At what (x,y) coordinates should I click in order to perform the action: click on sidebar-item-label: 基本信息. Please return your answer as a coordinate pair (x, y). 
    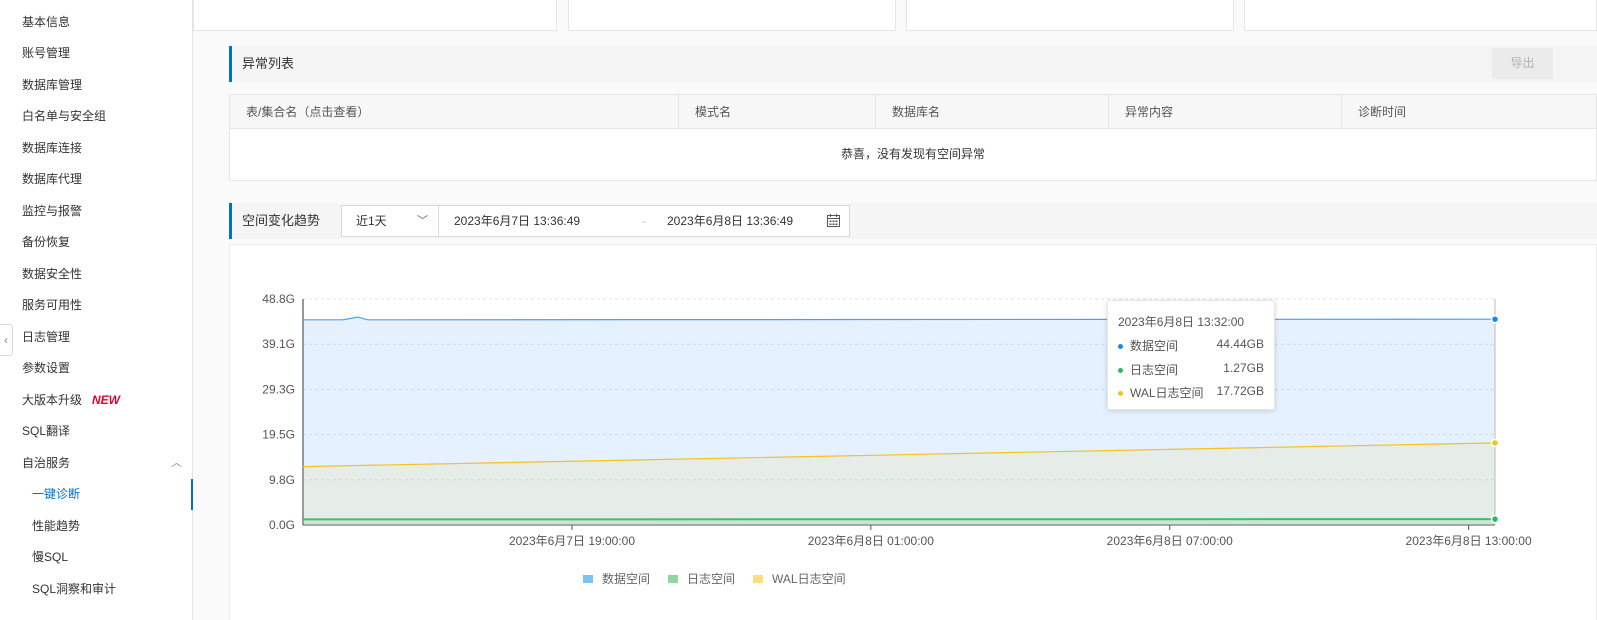
    Looking at the image, I should click on (46, 22).